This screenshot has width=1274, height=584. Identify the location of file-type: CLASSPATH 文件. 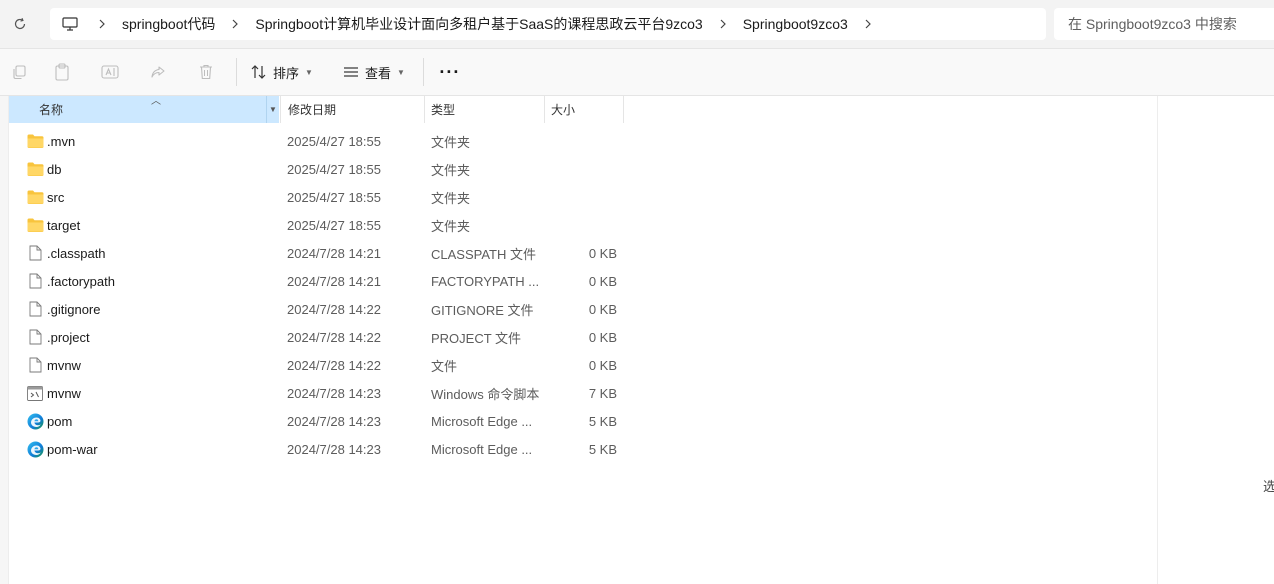
(483, 254).